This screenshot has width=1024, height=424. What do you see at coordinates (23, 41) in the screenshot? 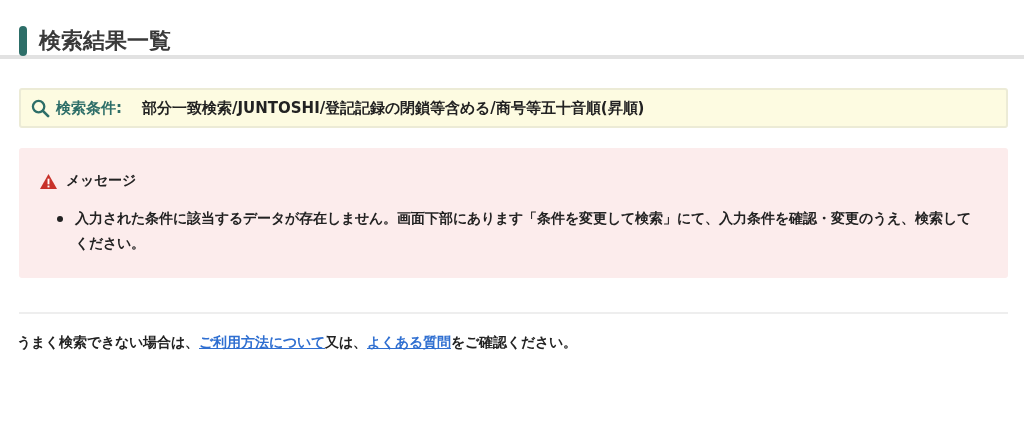
I see `title-accent-bar` at bounding box center [23, 41].